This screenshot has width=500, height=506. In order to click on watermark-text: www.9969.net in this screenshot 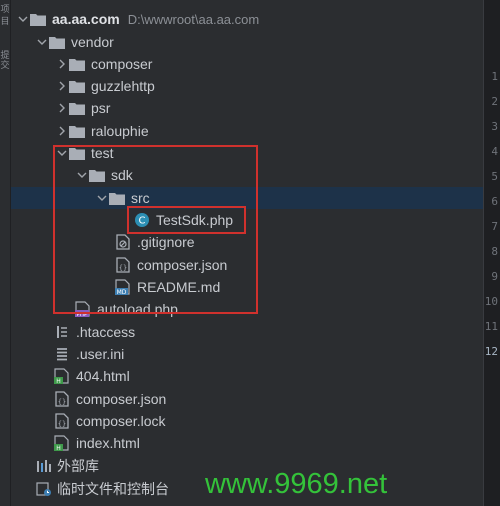, I will do `click(296, 484)`.